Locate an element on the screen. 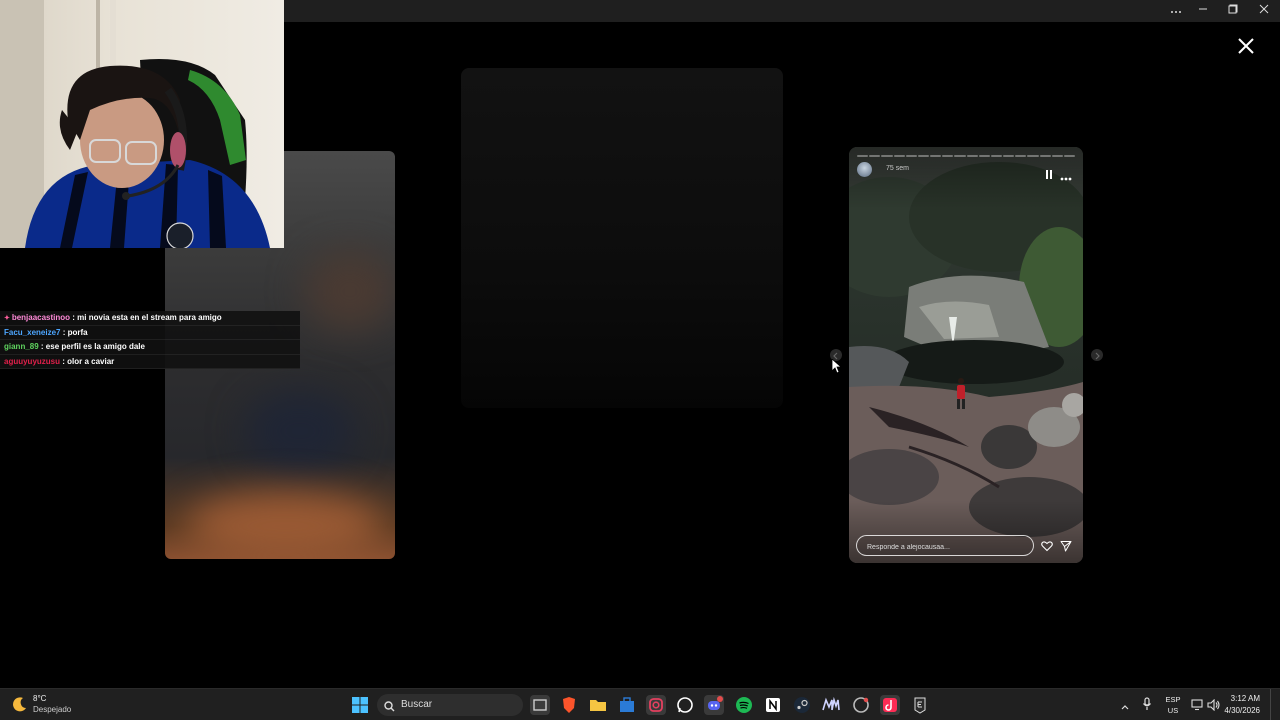 The width and height of the screenshot is (1280, 720). next-story-button is located at coordinates (1097, 355).